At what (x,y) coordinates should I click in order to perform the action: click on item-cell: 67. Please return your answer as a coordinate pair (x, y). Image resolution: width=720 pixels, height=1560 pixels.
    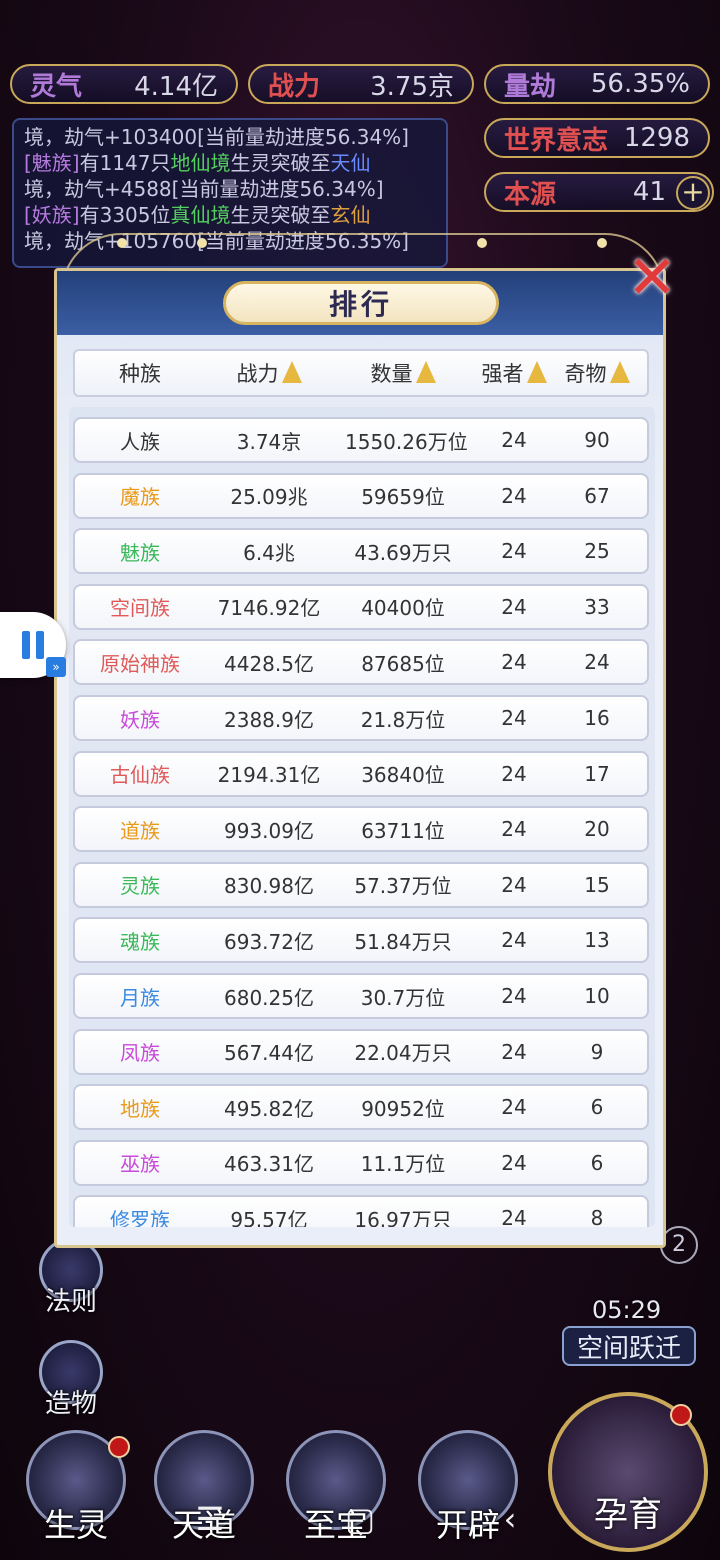
    Looking at the image, I should click on (597, 495).